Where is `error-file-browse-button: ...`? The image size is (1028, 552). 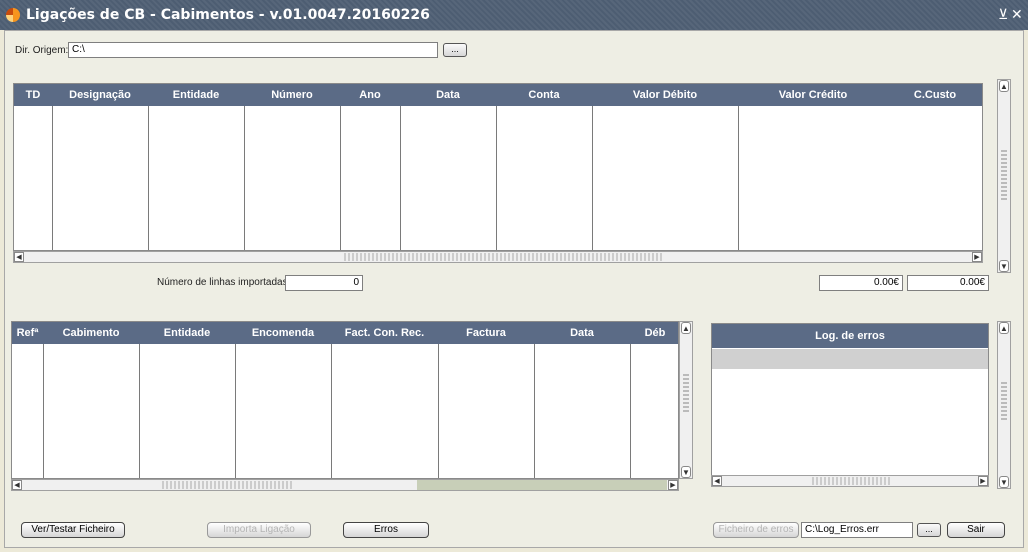
error-file-browse-button: ... is located at coordinates (929, 530).